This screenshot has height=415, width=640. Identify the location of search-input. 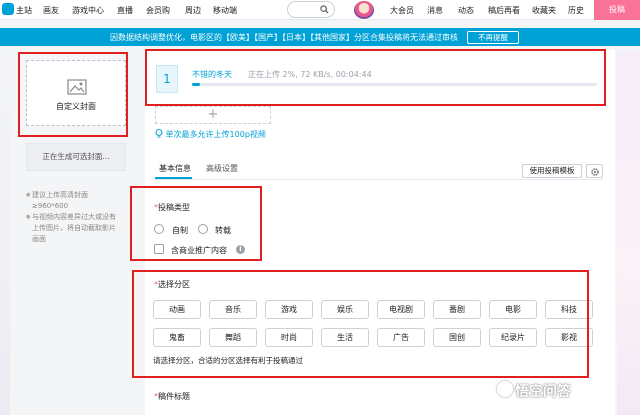
(311, 9).